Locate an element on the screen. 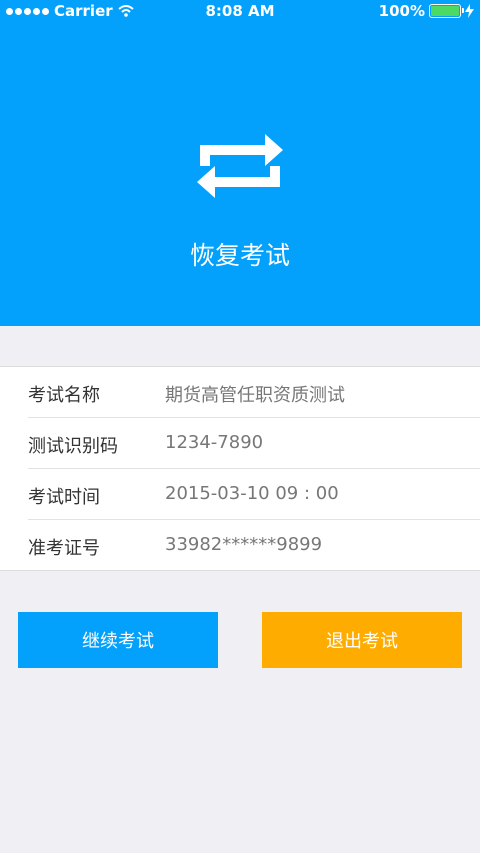 The image size is (480, 853). info-label: 考试时间 is located at coordinates (64, 497).